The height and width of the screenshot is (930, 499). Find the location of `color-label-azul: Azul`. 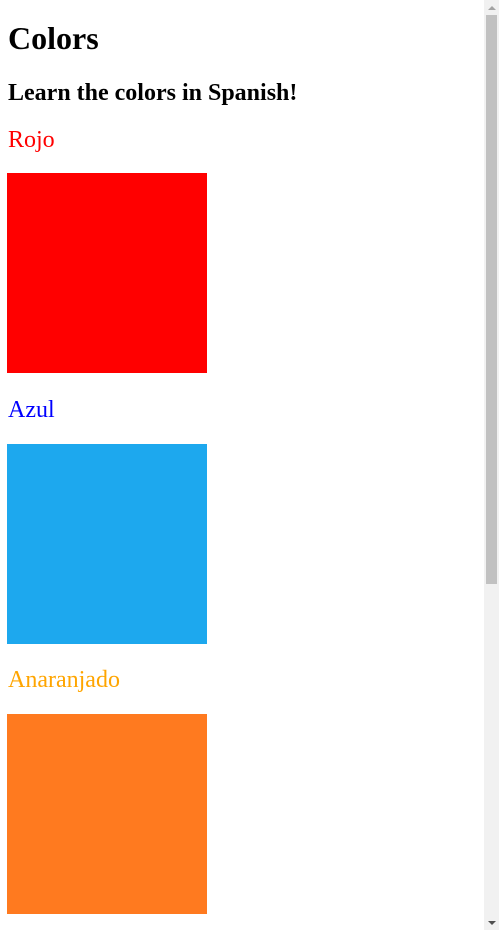

color-label-azul: Azul is located at coordinates (31, 410).